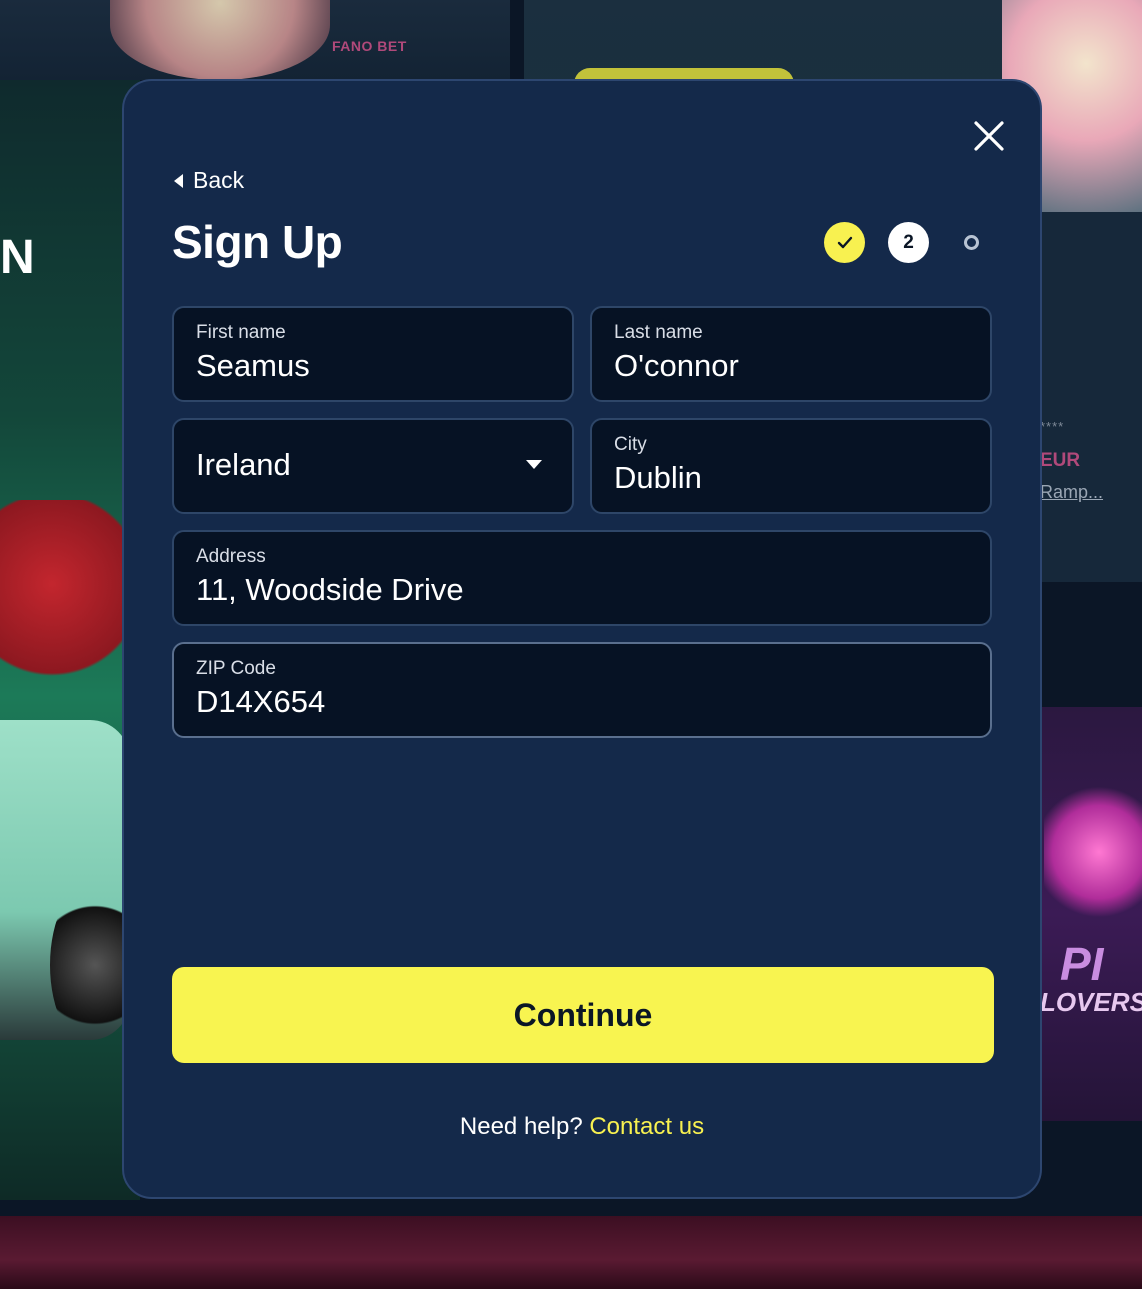 The width and height of the screenshot is (1142, 1289). I want to click on zip-code-label: ZIP Code, so click(236, 668).